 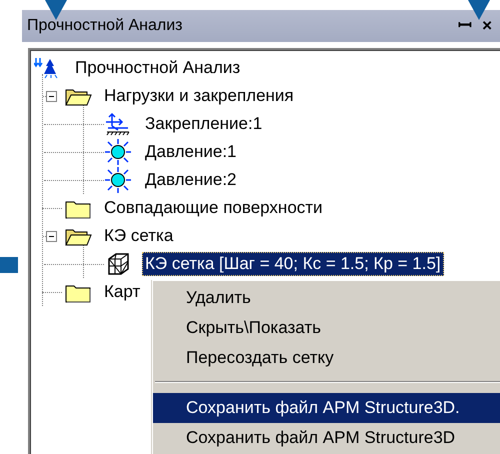 What do you see at coordinates (204, 124) in the screenshot?
I see `tree-item: Закрепление:1` at bounding box center [204, 124].